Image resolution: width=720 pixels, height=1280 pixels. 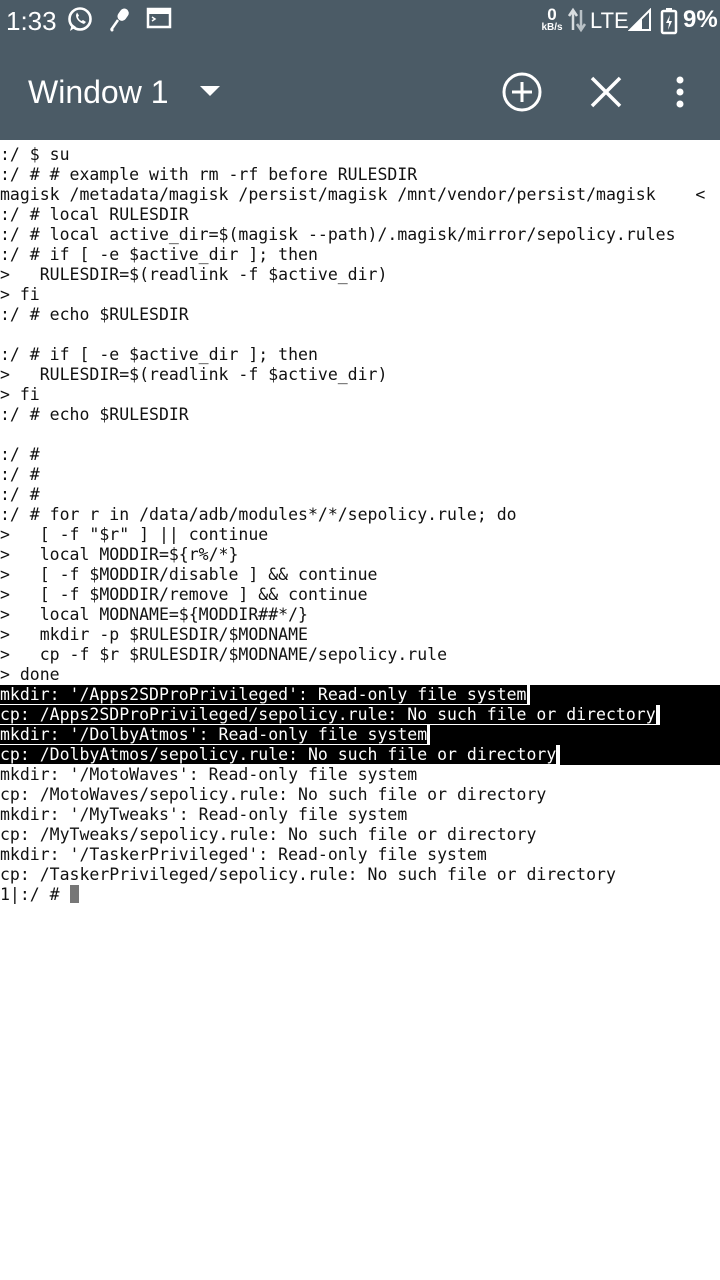 What do you see at coordinates (522, 94) in the screenshot?
I see `add-window-icon` at bounding box center [522, 94].